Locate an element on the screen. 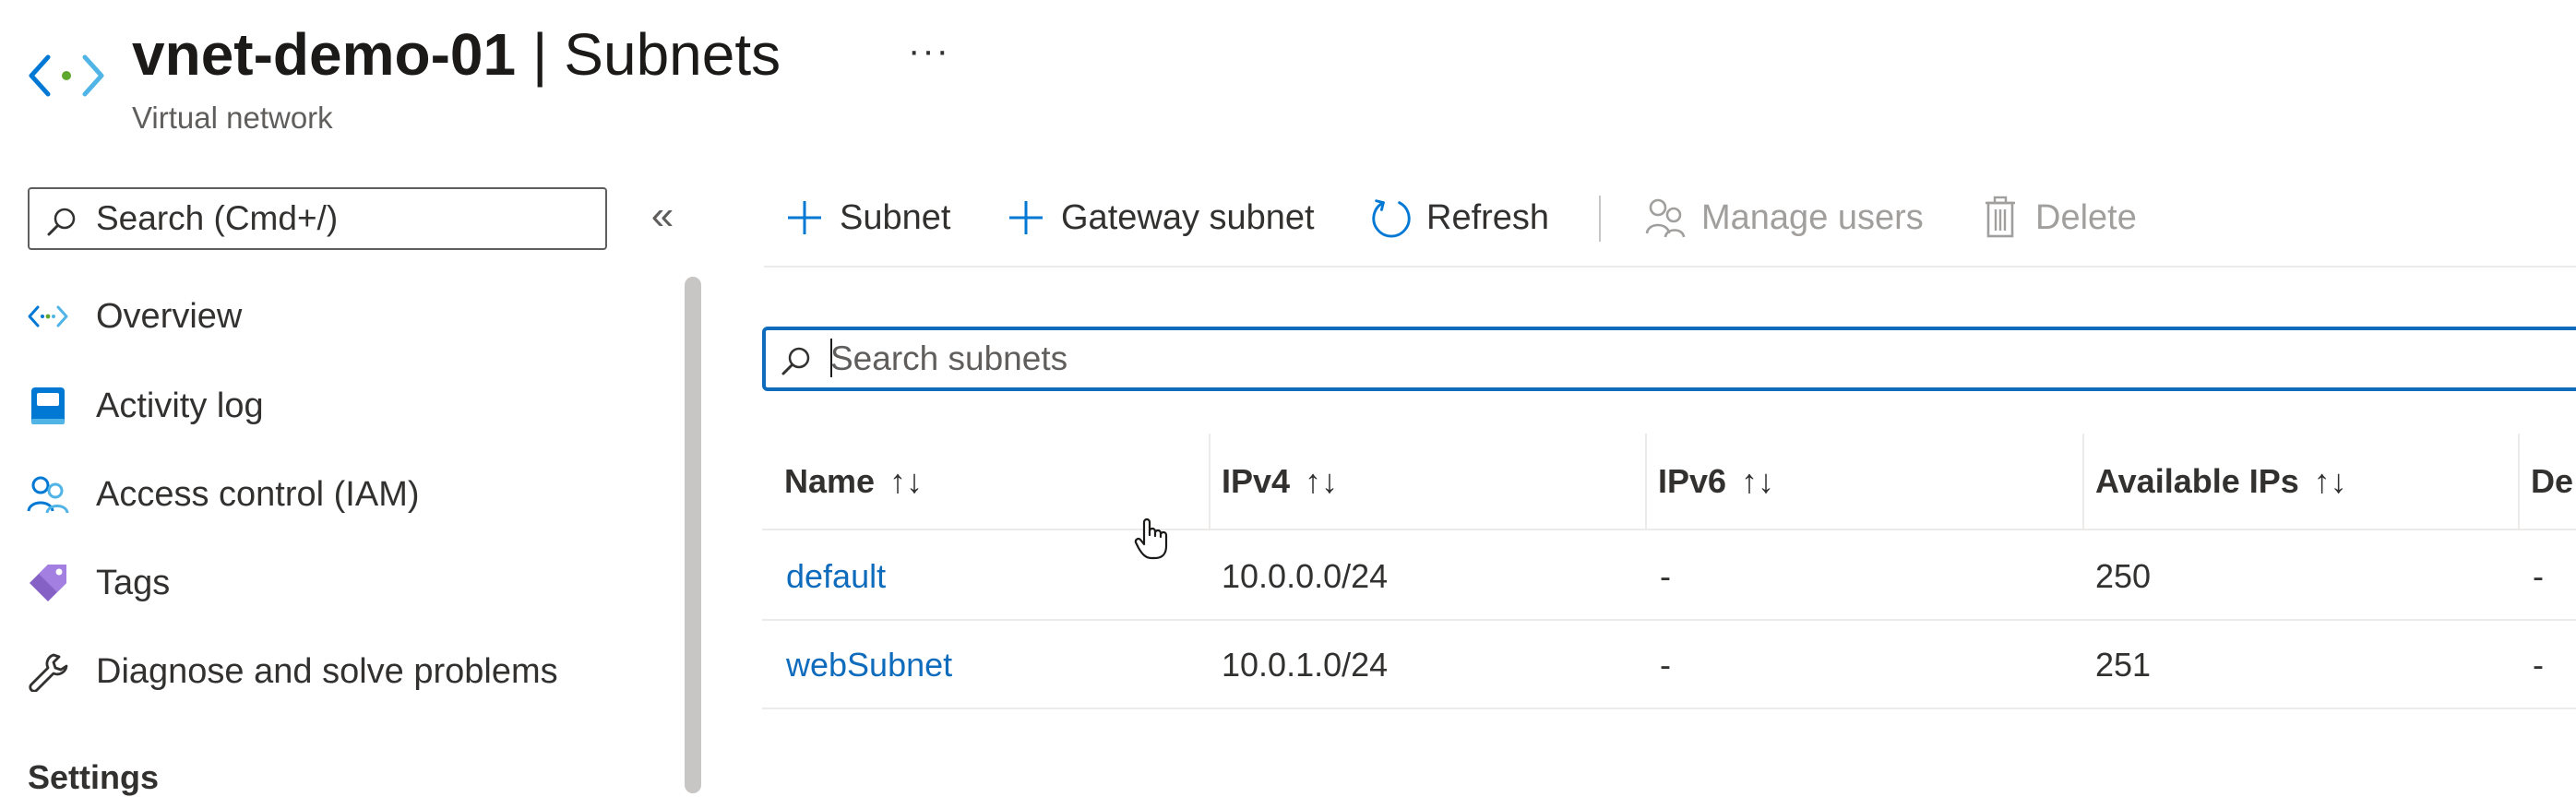 This screenshot has width=2576, height=797. manage-users-button: Manage users is located at coordinates (1784, 218).